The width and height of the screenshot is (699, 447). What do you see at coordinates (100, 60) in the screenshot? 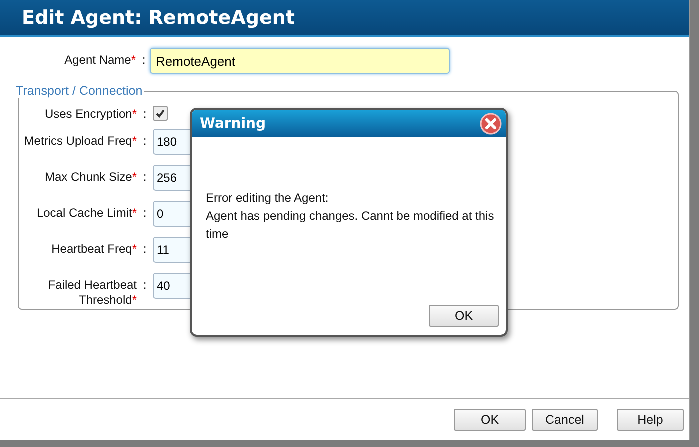
I see `field-label: Agent Name*` at bounding box center [100, 60].